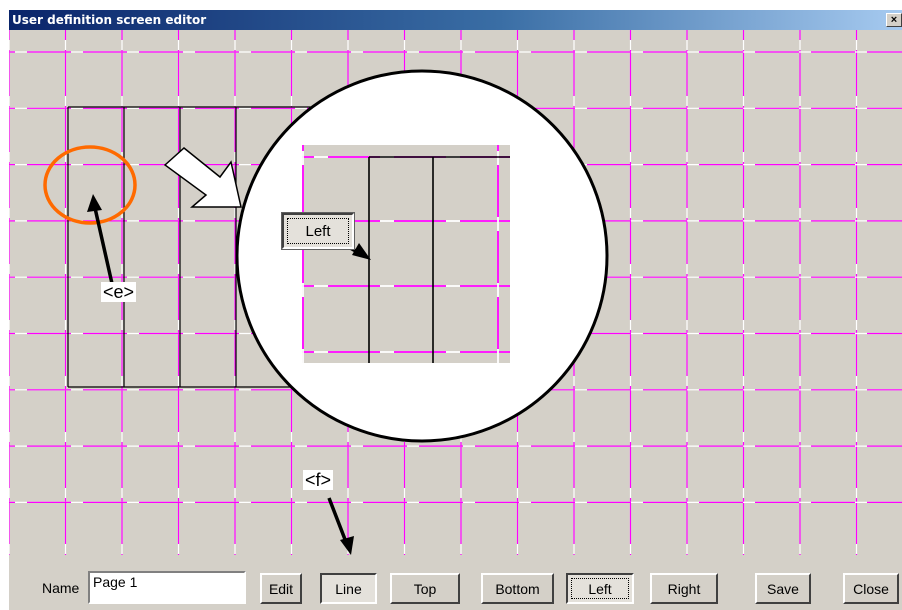 The image size is (902, 610). What do you see at coordinates (348, 588) in the screenshot?
I see `line-button: Line` at bounding box center [348, 588].